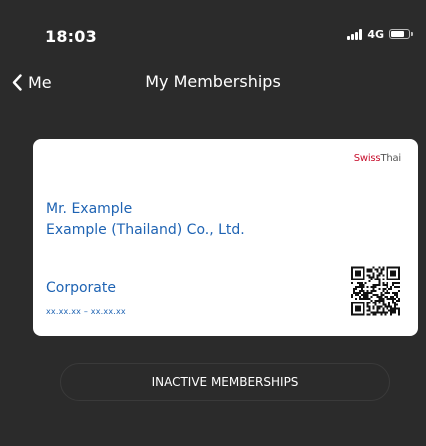 The height and width of the screenshot is (446, 426). What do you see at coordinates (225, 382) in the screenshot?
I see `inactive-memberships-button: INACTIVE MEMBERSHIPS` at bounding box center [225, 382].